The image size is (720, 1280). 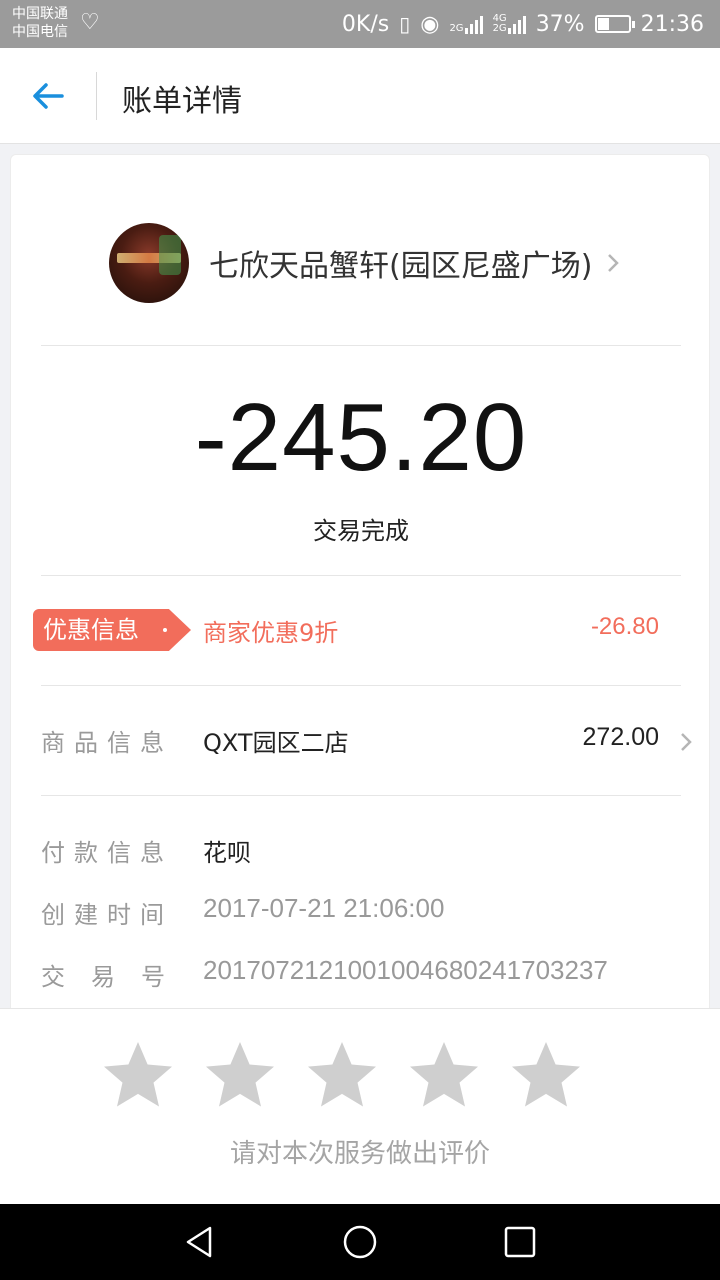 What do you see at coordinates (90, 22) in the screenshot?
I see `health-icon: ♡` at bounding box center [90, 22].